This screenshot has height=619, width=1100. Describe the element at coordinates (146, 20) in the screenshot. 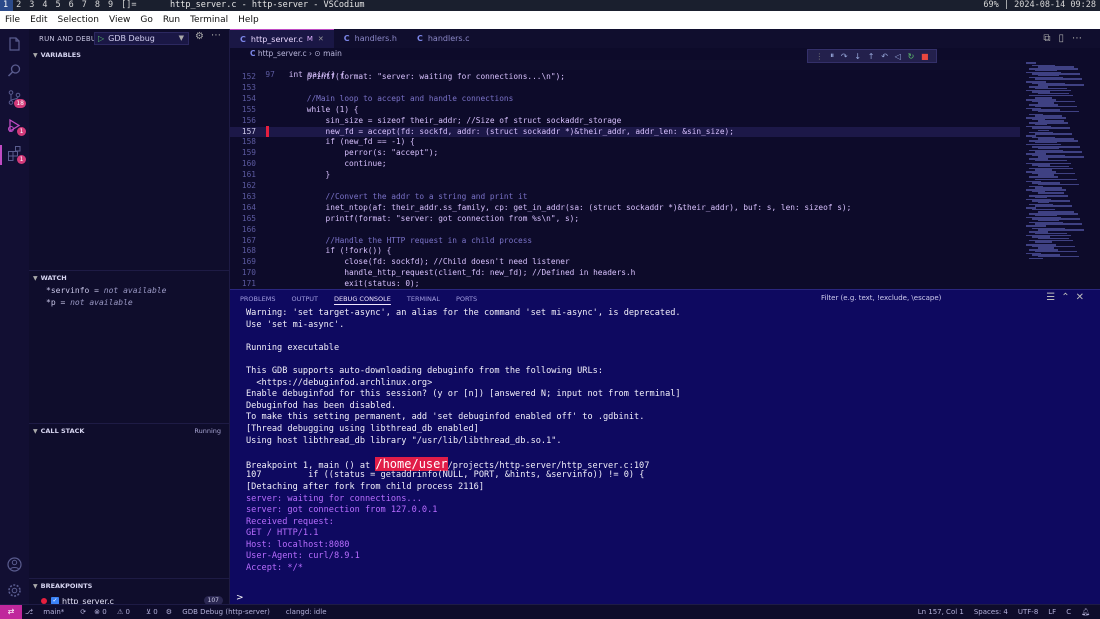

I see `menu-go: Go` at that location.